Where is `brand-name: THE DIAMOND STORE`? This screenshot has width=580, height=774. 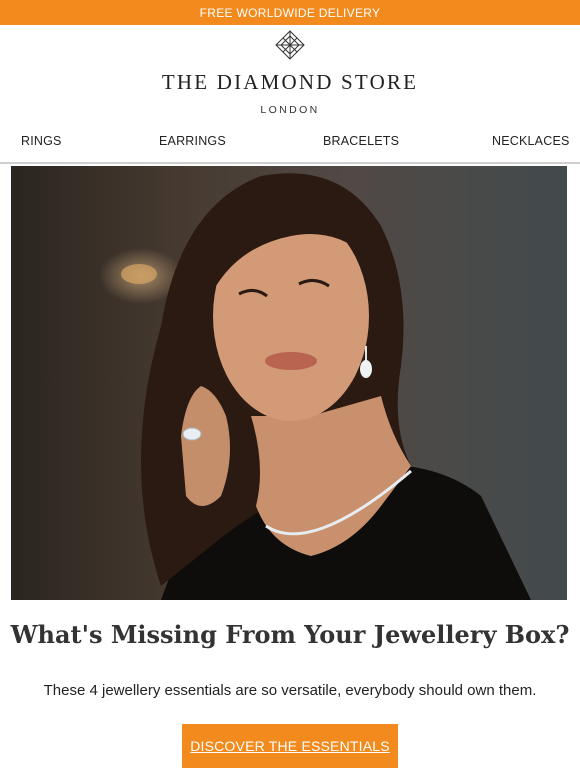
brand-name: THE DIAMOND STORE is located at coordinates (290, 82).